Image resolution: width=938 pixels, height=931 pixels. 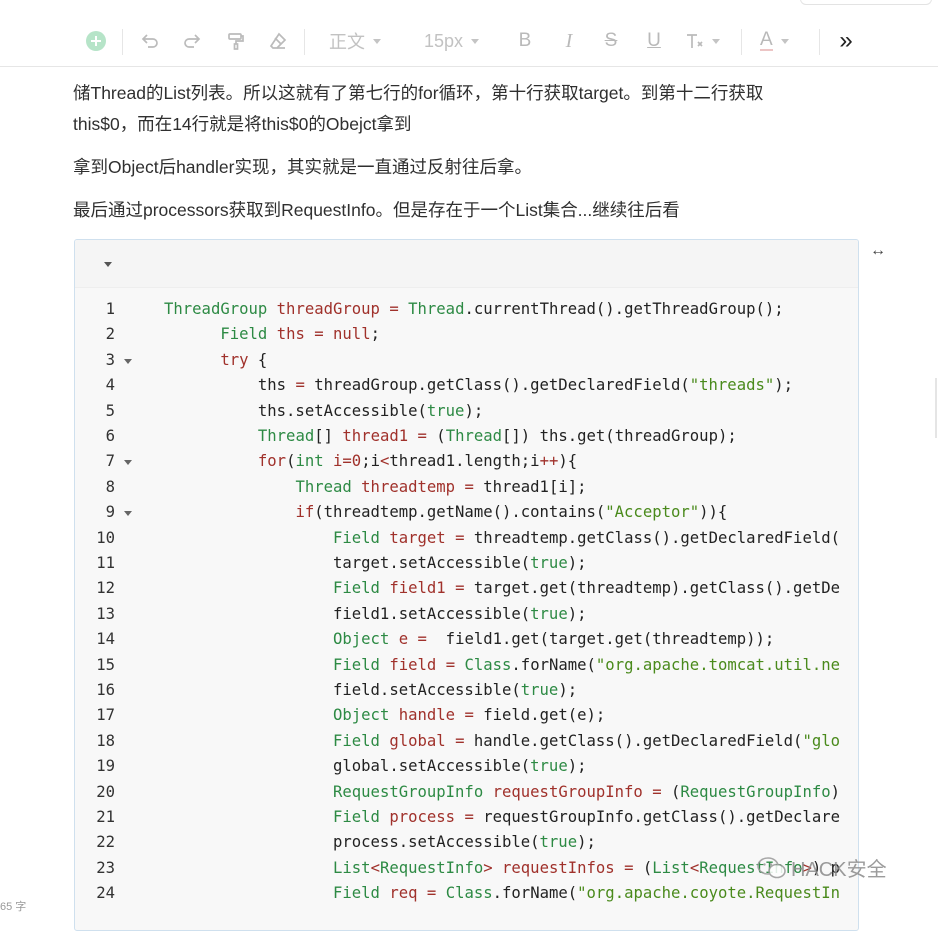 What do you see at coordinates (105, 740) in the screenshot?
I see `line-number: 18` at bounding box center [105, 740].